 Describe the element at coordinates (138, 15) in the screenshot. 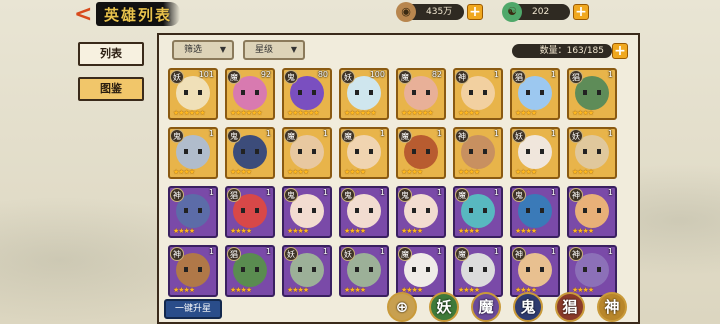

I see `page-title: 英雄列表` at that location.